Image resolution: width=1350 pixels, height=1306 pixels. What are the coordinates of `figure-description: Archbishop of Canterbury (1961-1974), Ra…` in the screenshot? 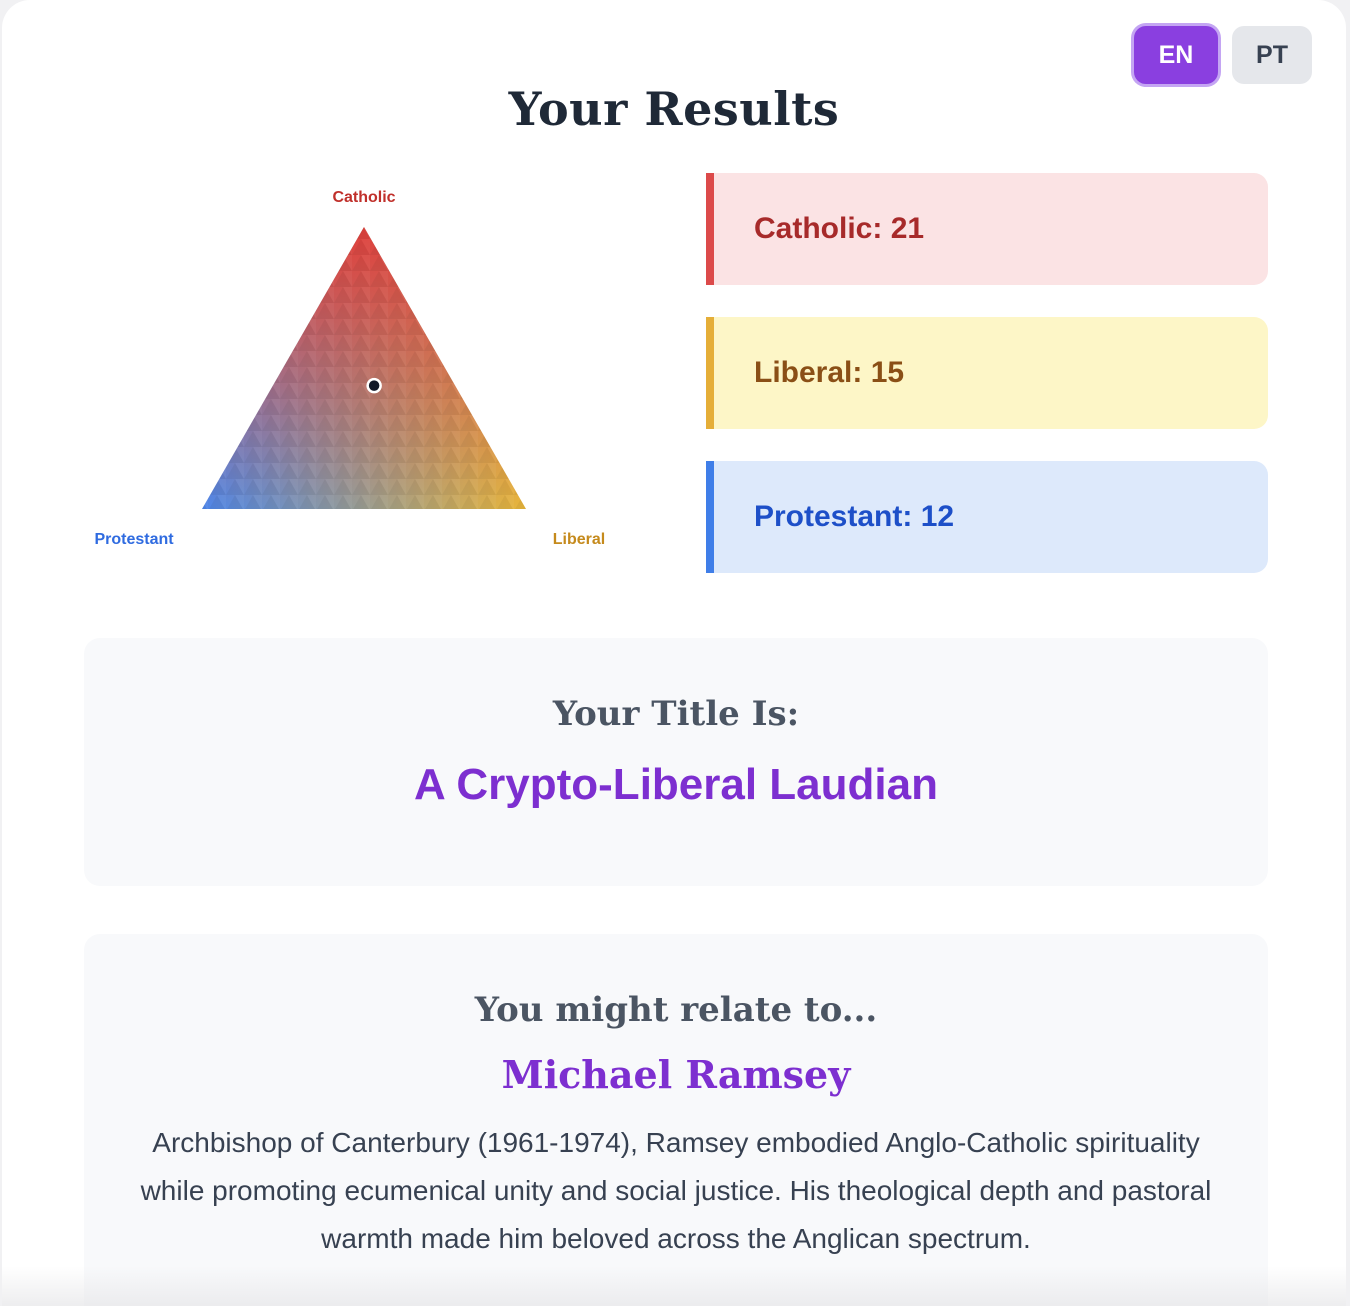 It's located at (676, 1190).